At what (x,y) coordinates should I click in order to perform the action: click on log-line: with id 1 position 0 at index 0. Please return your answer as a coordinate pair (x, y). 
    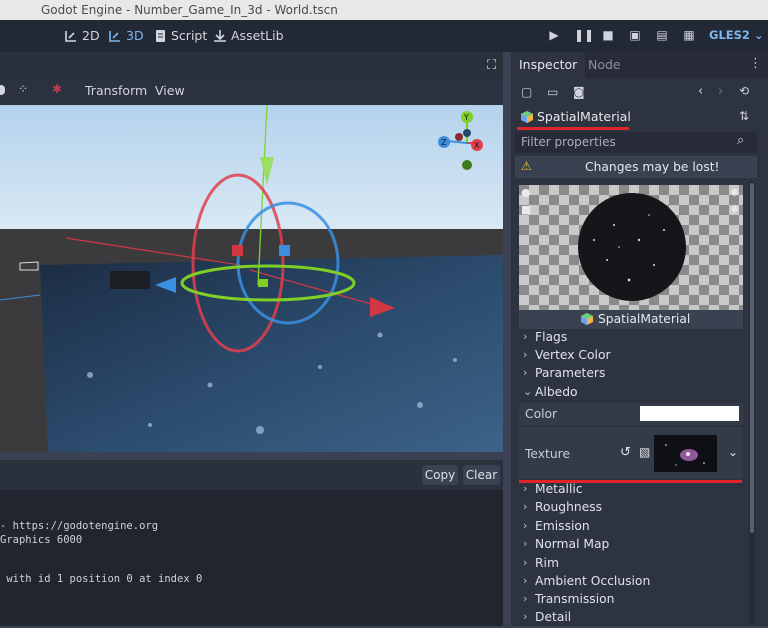
    Looking at the image, I should click on (101, 579).